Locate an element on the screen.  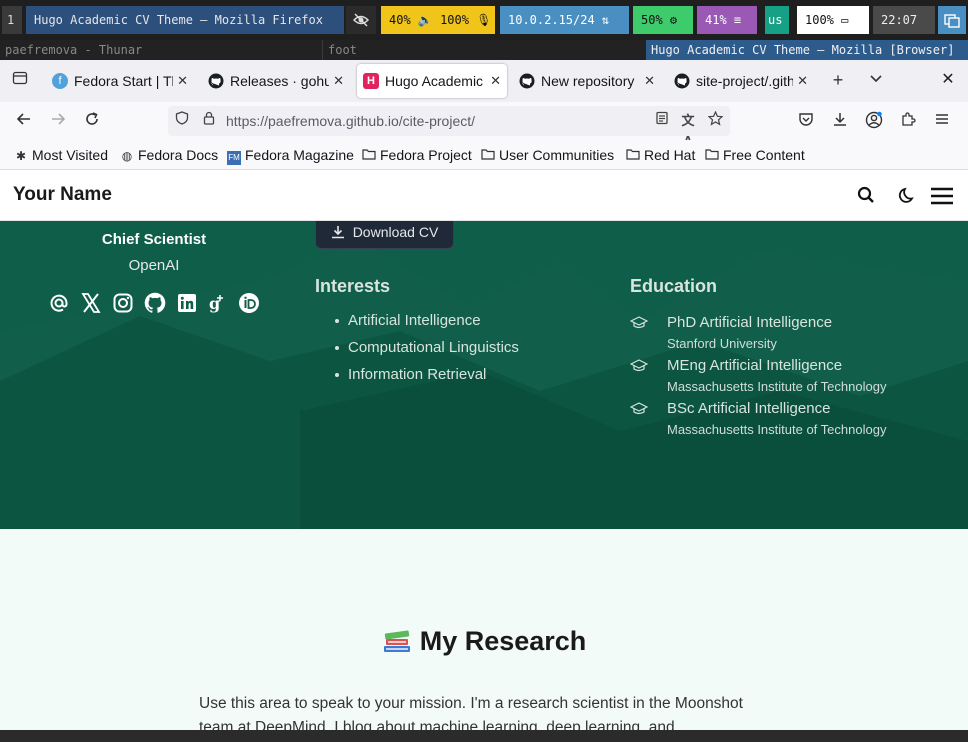
tab-hugo-academic: H Hugo Academic C ✕ is located at coordinates (432, 81).